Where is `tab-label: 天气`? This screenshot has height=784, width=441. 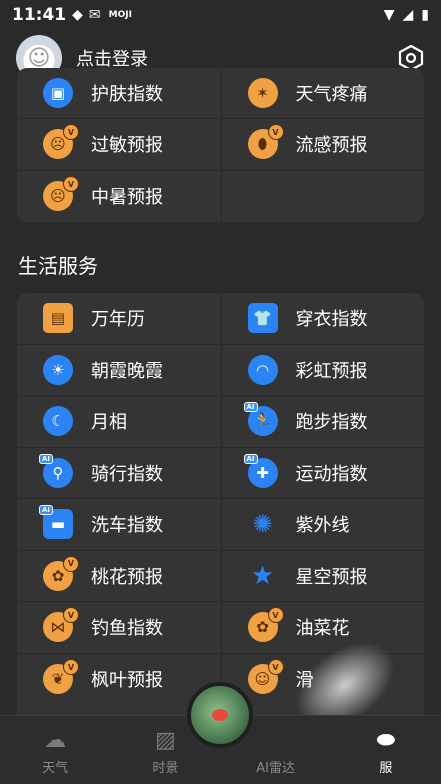
tab-label: 天气 is located at coordinates (55, 768).